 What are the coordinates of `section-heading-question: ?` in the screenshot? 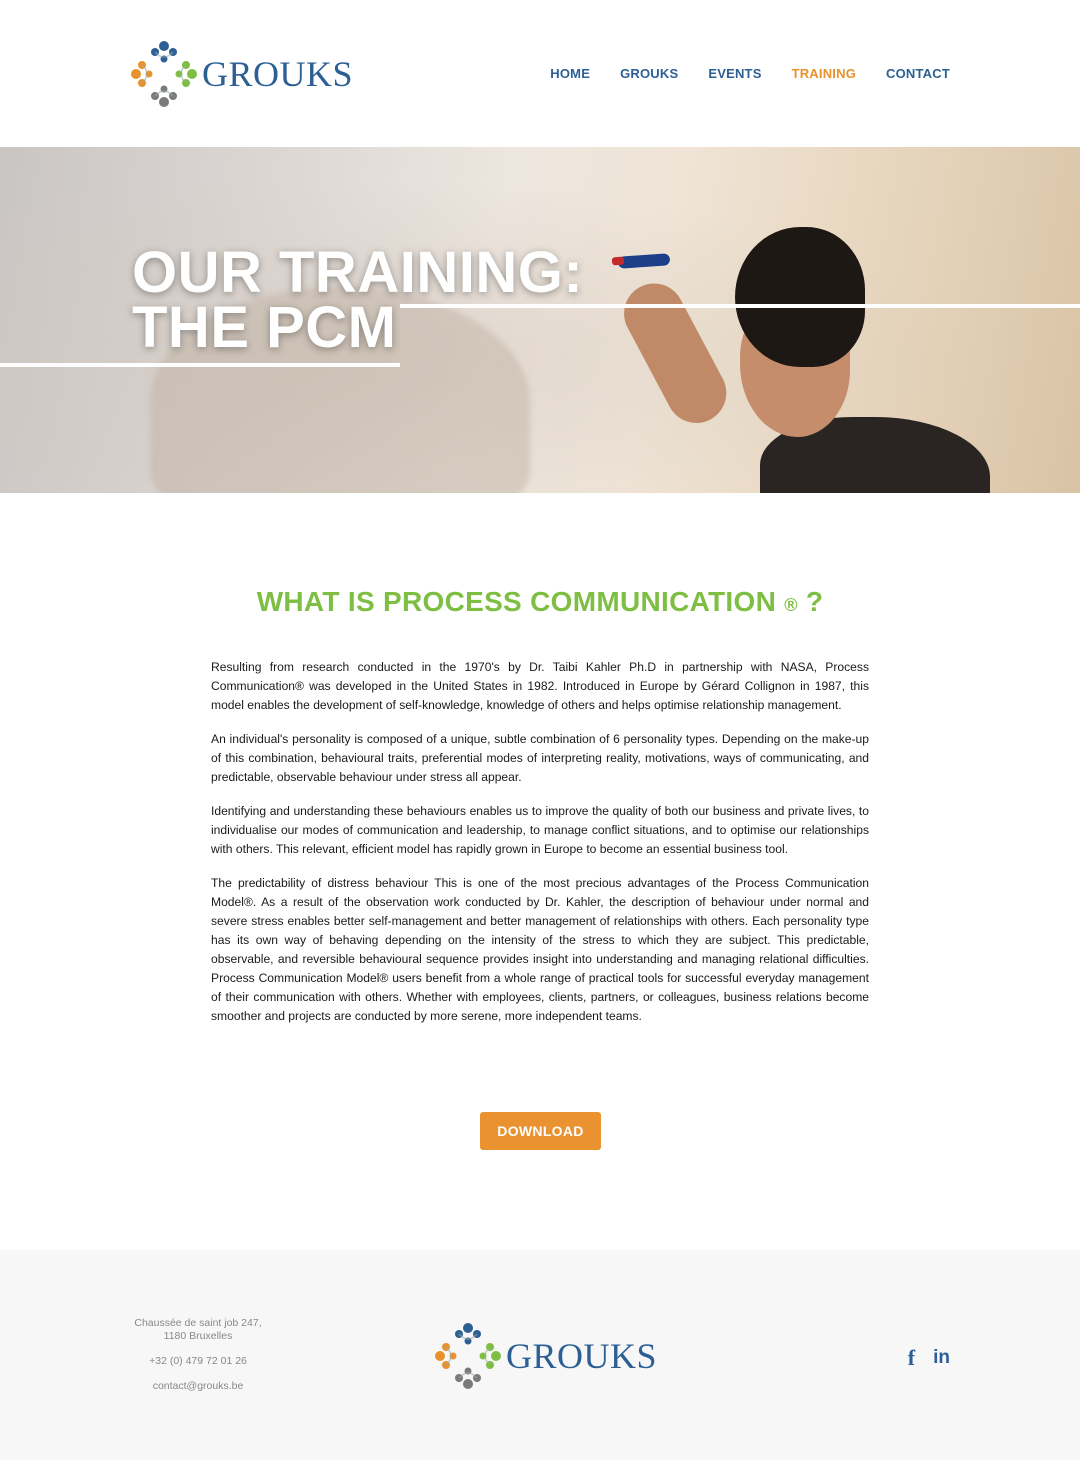 It's located at (814, 601).